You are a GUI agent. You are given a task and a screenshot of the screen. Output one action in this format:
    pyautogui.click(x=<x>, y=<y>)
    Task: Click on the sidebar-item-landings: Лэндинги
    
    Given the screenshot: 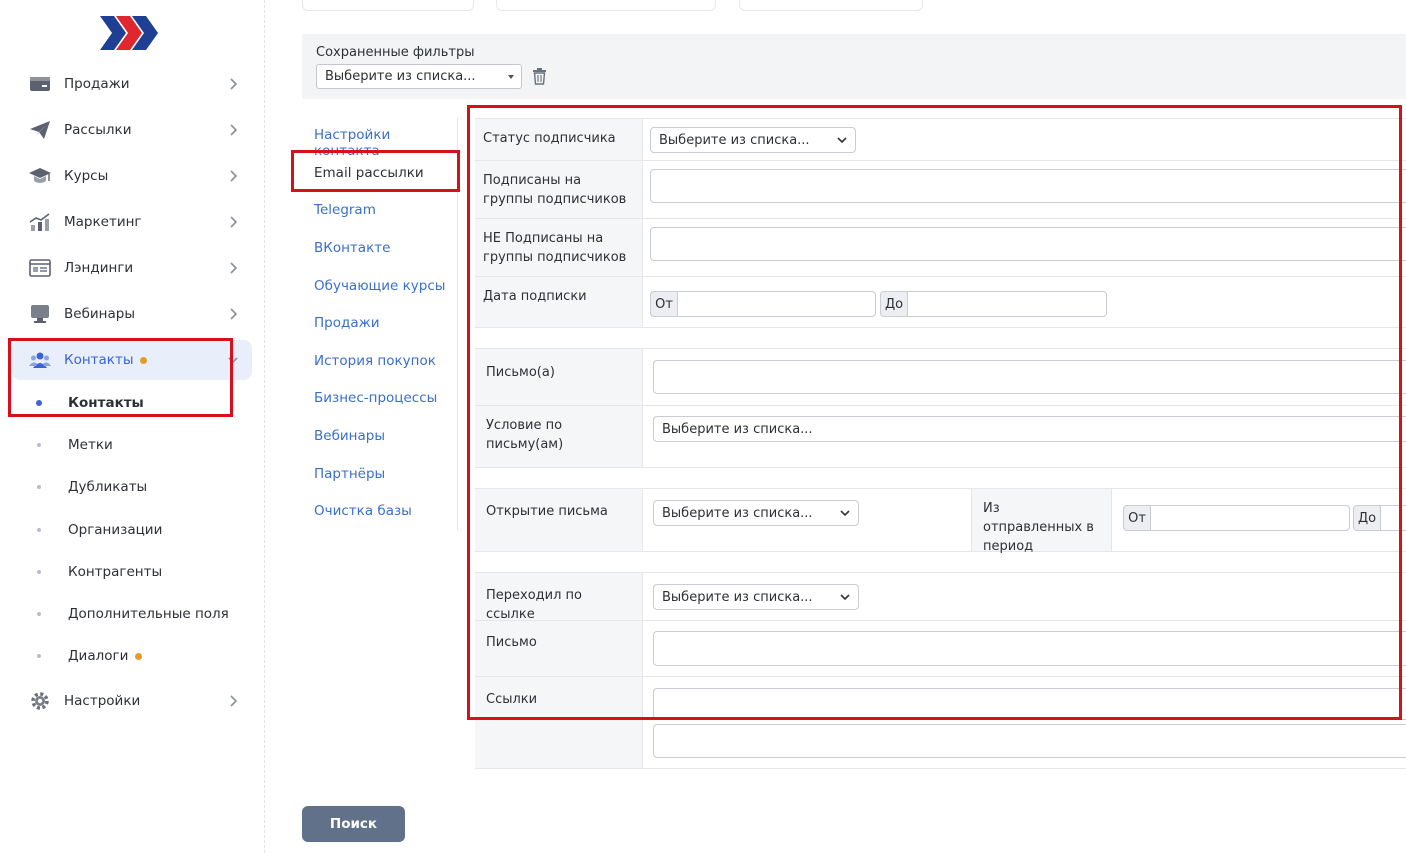 What is the action you would take?
    pyautogui.click(x=132, y=268)
    